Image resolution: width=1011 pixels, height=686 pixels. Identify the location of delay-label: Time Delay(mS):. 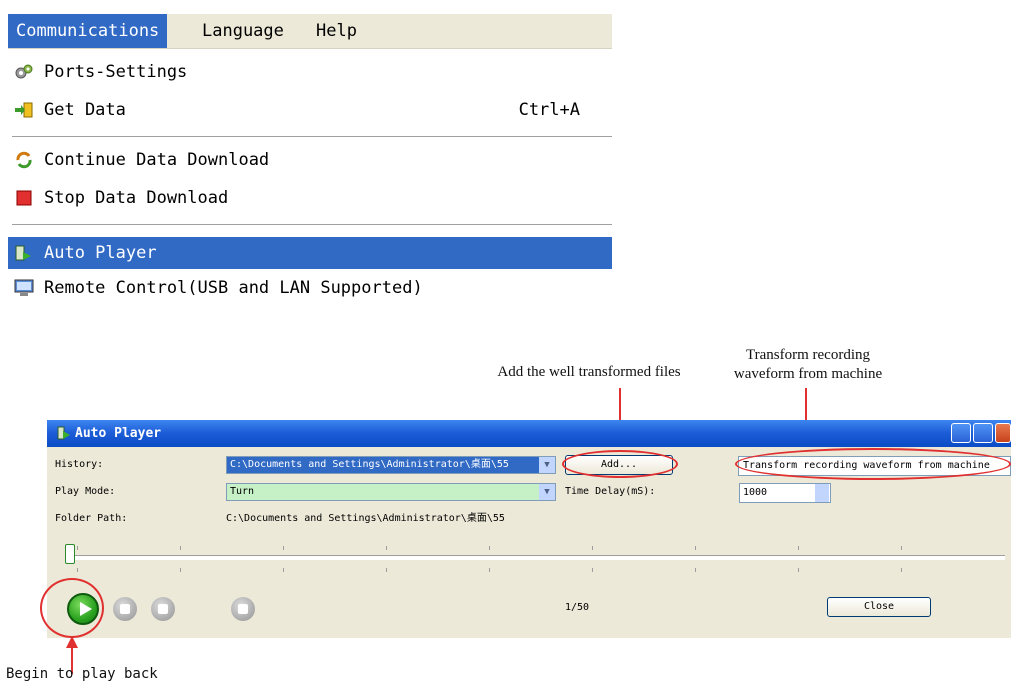
(610, 491).